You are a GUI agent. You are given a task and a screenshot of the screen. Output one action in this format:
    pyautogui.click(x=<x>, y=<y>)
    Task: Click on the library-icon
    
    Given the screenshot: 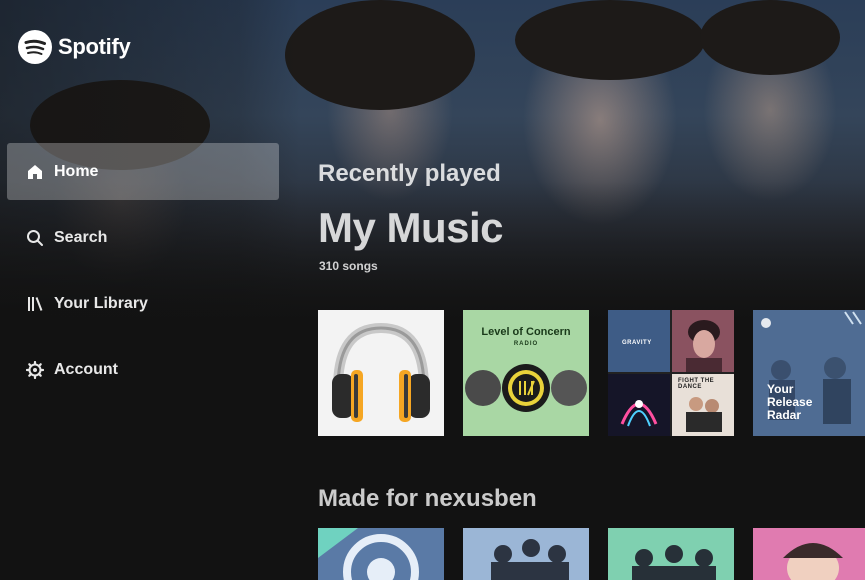 What is the action you would take?
    pyautogui.click(x=35, y=304)
    